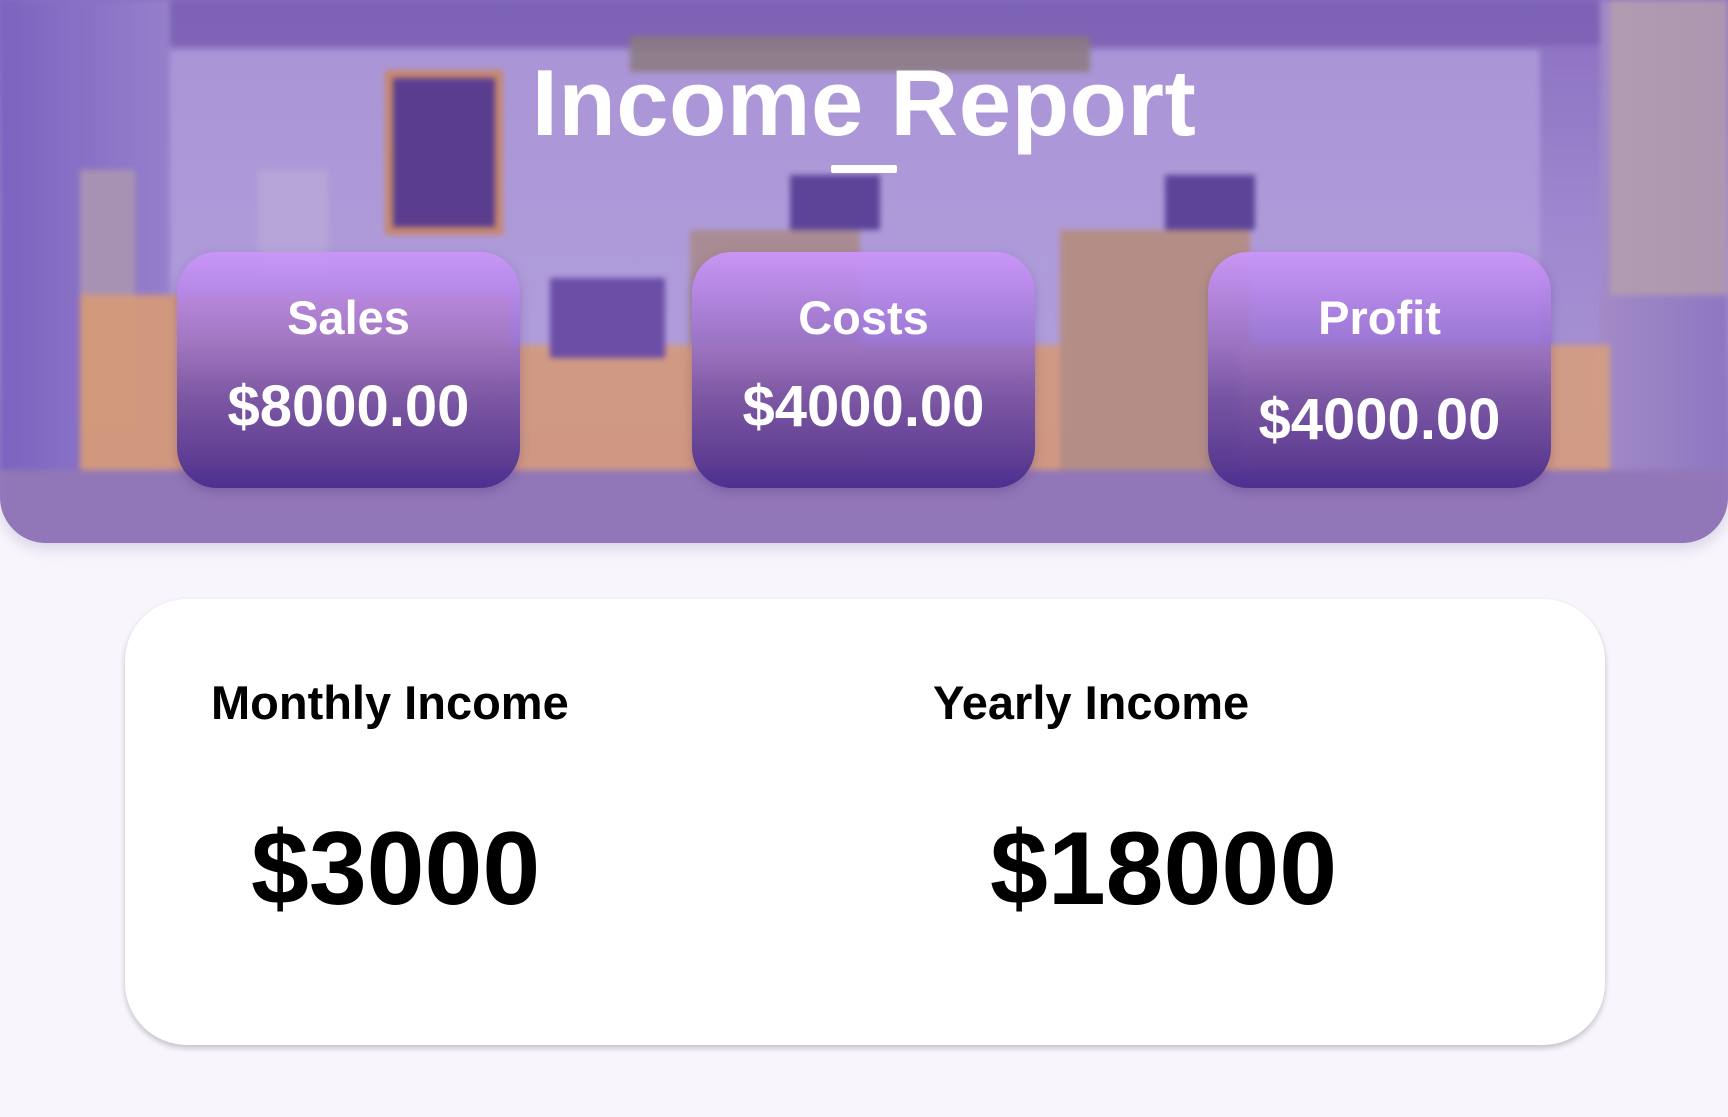 The image size is (1728, 1117). Describe the element at coordinates (1379, 419) in the screenshot. I see `profit-value: $4000.00` at that location.